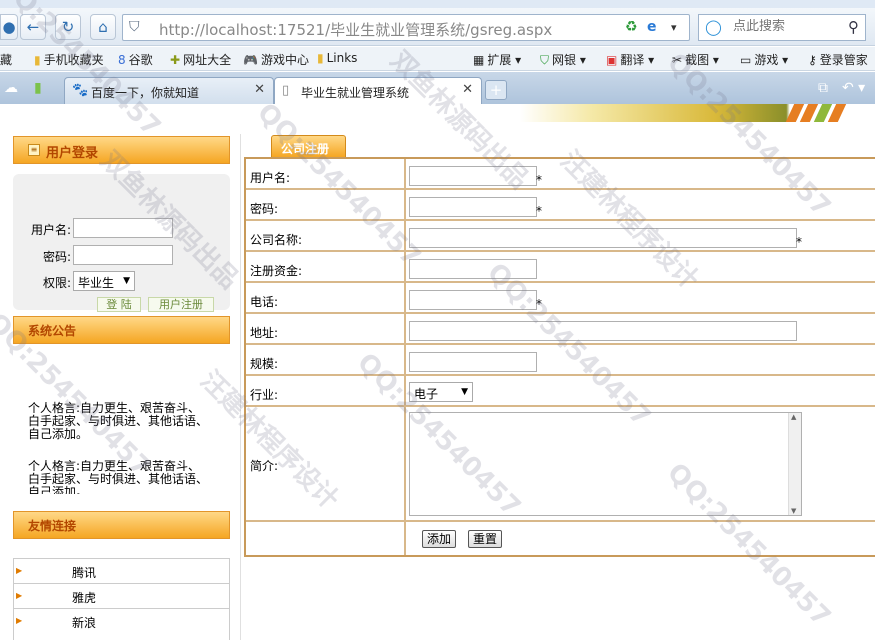  What do you see at coordinates (264, 333) in the screenshot?
I see `address-field-label: 地址:` at bounding box center [264, 333].